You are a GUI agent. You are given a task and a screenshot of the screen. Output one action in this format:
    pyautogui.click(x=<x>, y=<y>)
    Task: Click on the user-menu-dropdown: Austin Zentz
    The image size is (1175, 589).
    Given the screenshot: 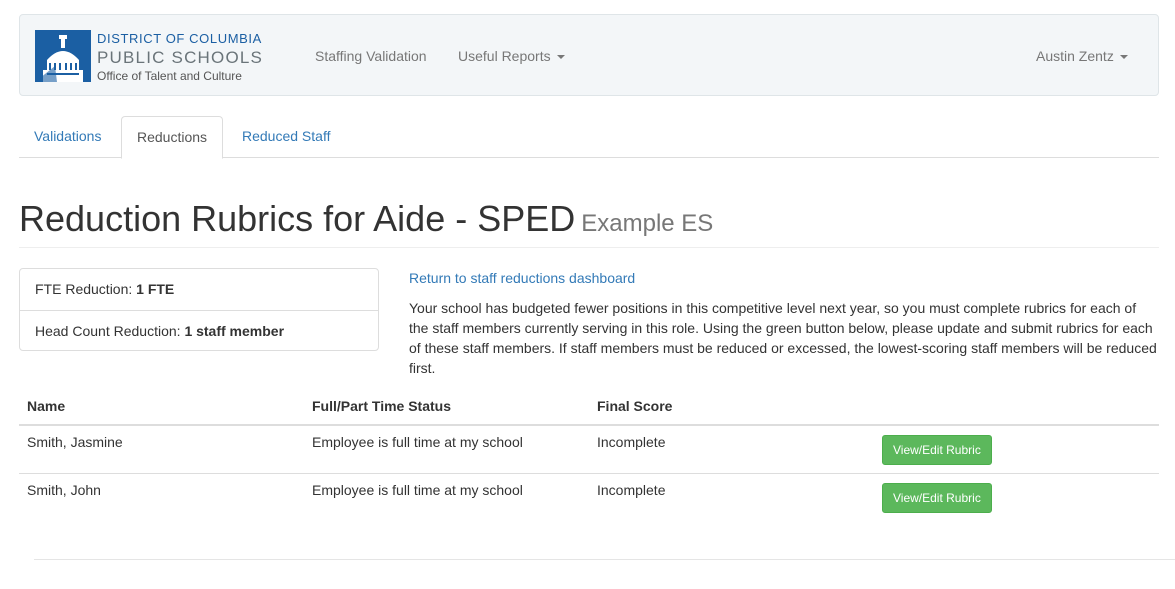 What is the action you would take?
    pyautogui.click(x=1082, y=56)
    